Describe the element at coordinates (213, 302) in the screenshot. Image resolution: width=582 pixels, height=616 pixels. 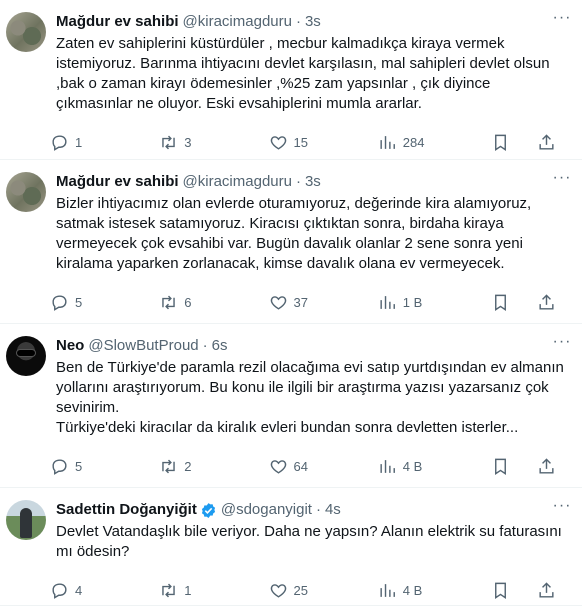
I see `repost-button: 6` at that location.